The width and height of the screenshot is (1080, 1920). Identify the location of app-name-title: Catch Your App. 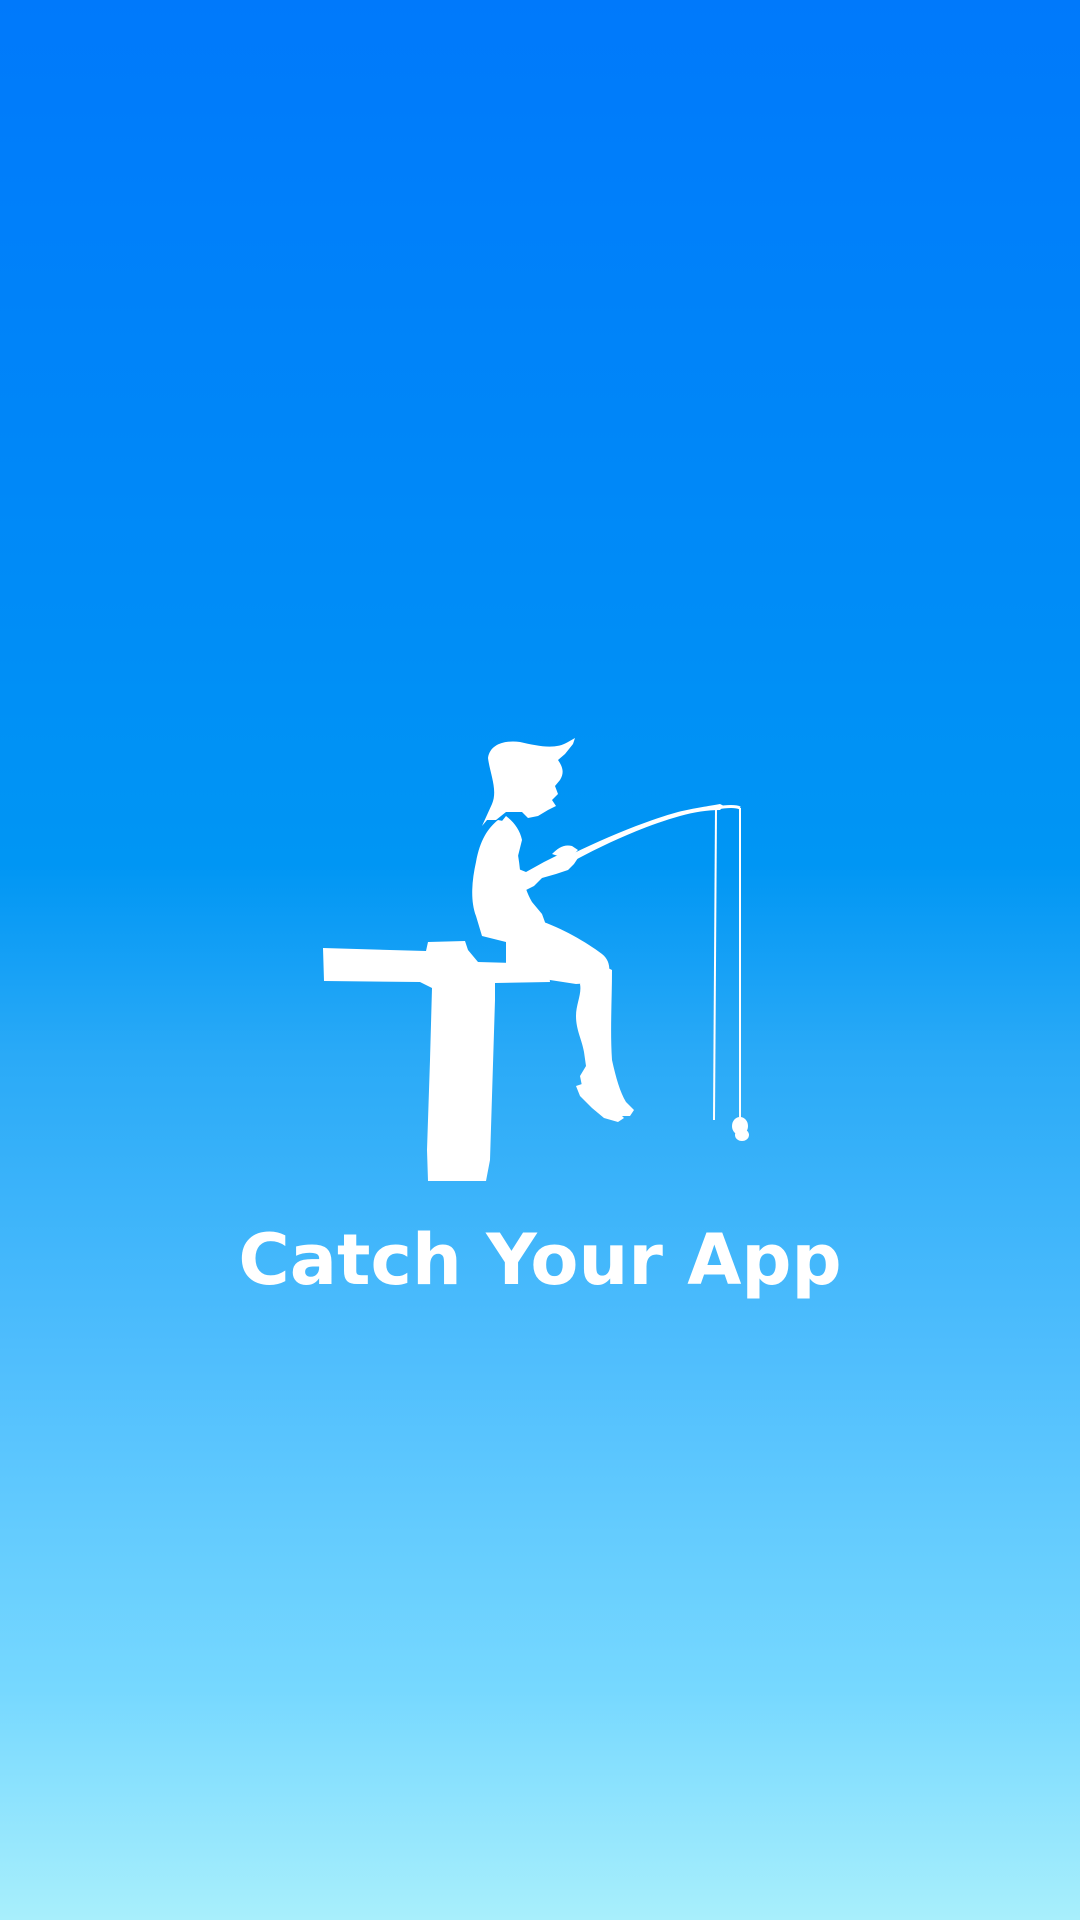
(540, 1260).